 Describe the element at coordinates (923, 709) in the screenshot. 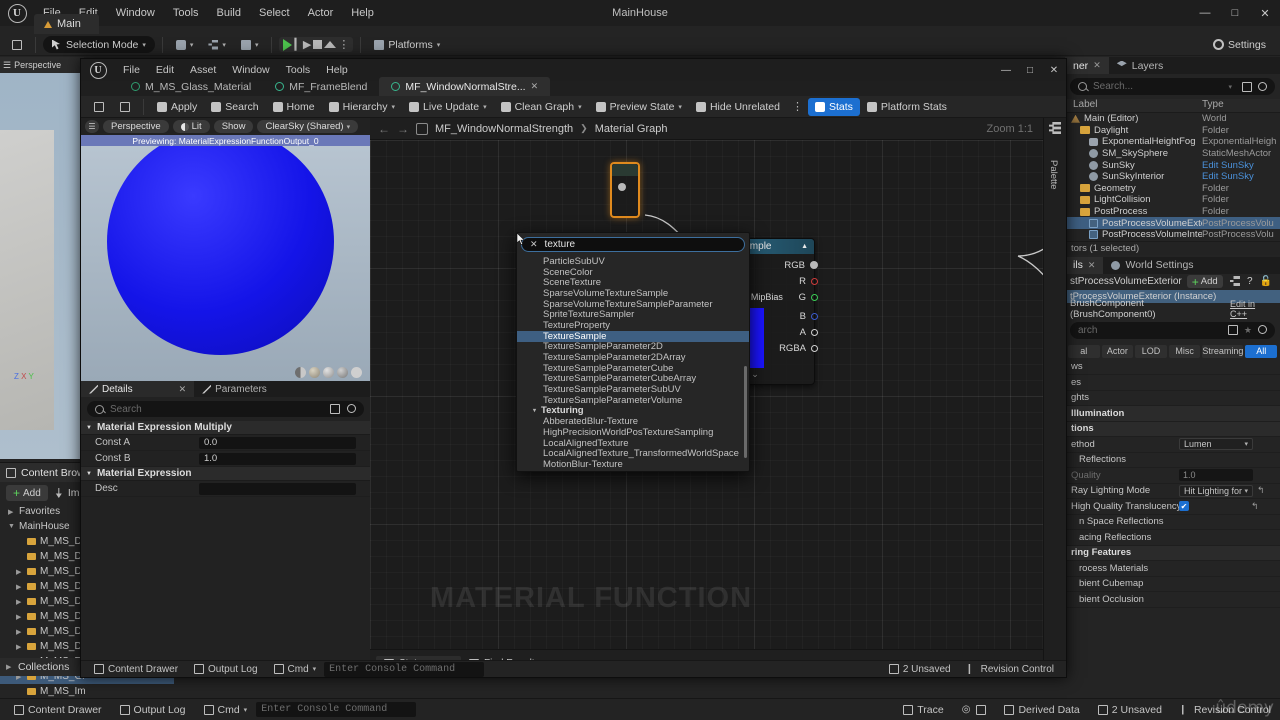

I see `trace-button: Trace` at that location.